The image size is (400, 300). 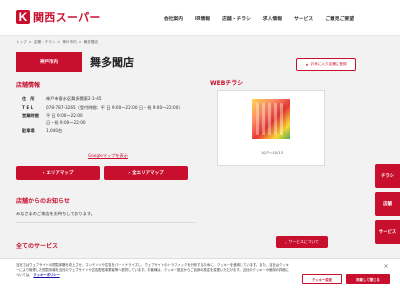 I want to click on area-map-button: › エリアマップ, so click(x=58, y=173).